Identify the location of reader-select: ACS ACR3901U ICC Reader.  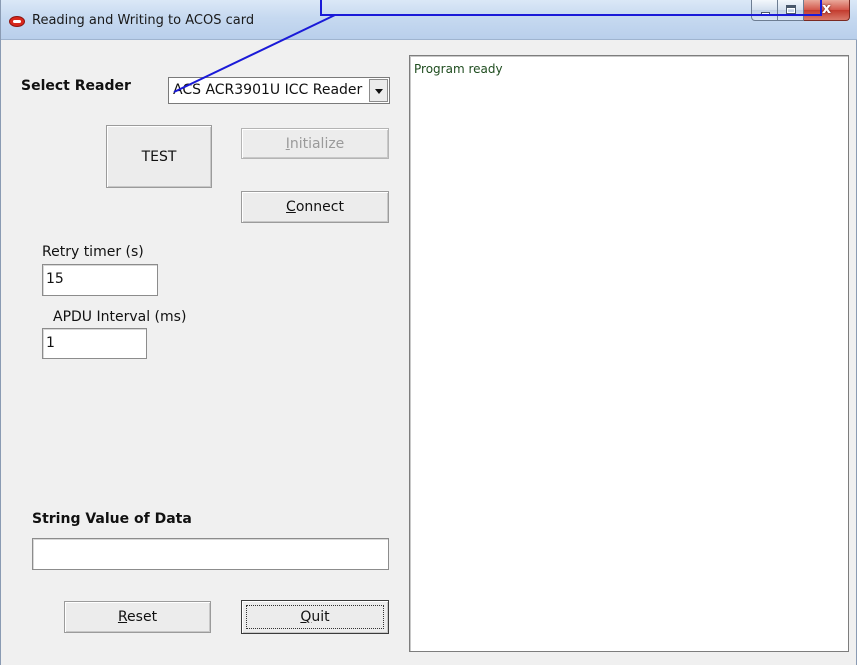
(279, 90).